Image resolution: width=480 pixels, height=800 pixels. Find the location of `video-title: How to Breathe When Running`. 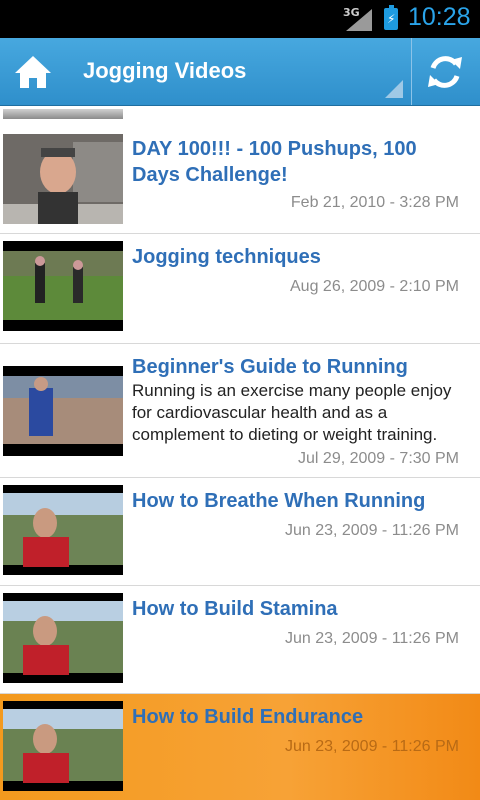

video-title: How to Breathe When Running is located at coordinates (297, 501).